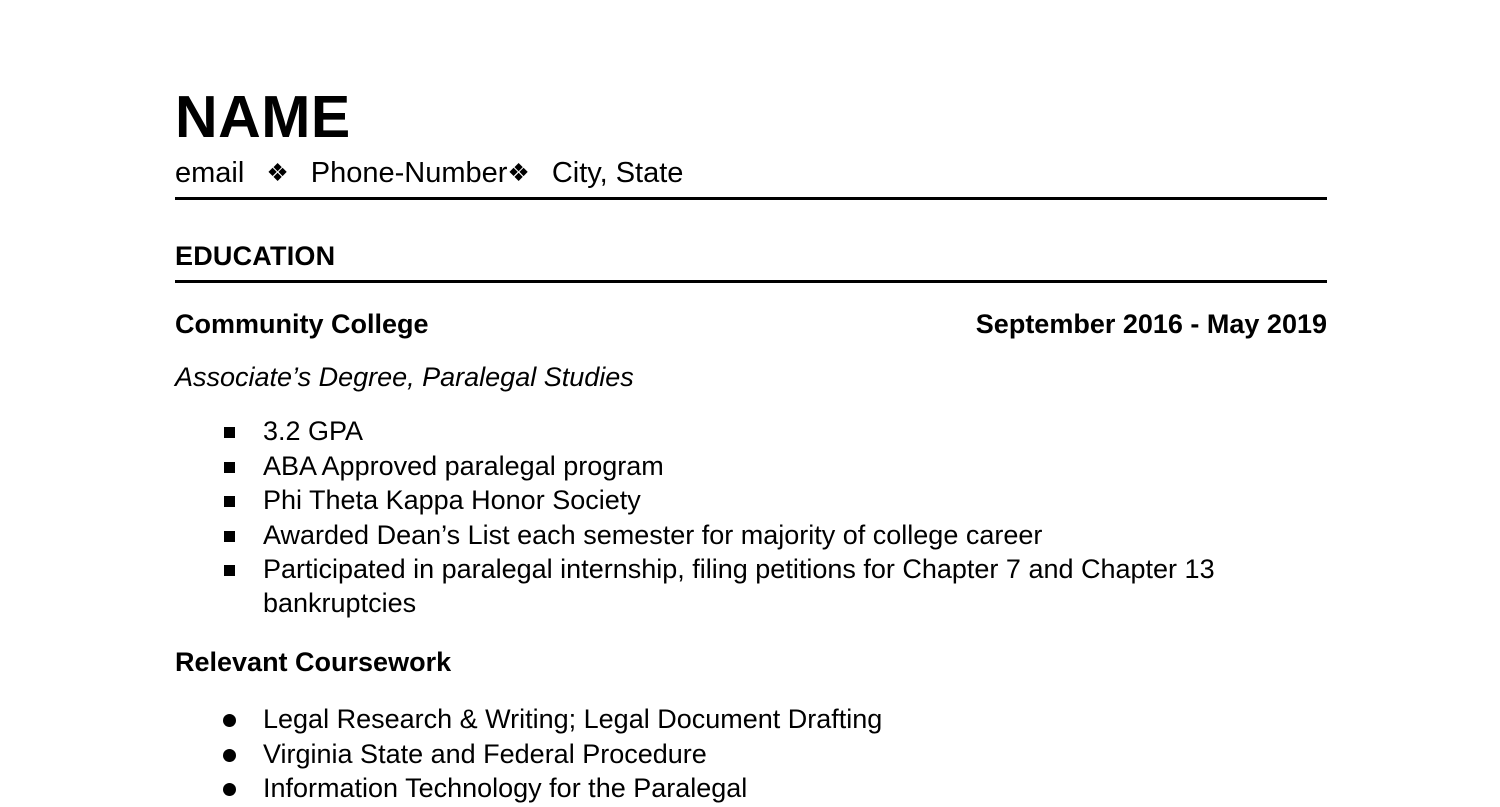 The width and height of the screenshot is (1500, 807). What do you see at coordinates (751, 788) in the screenshot?
I see `list-item: Information Technology for the Paralegal` at bounding box center [751, 788].